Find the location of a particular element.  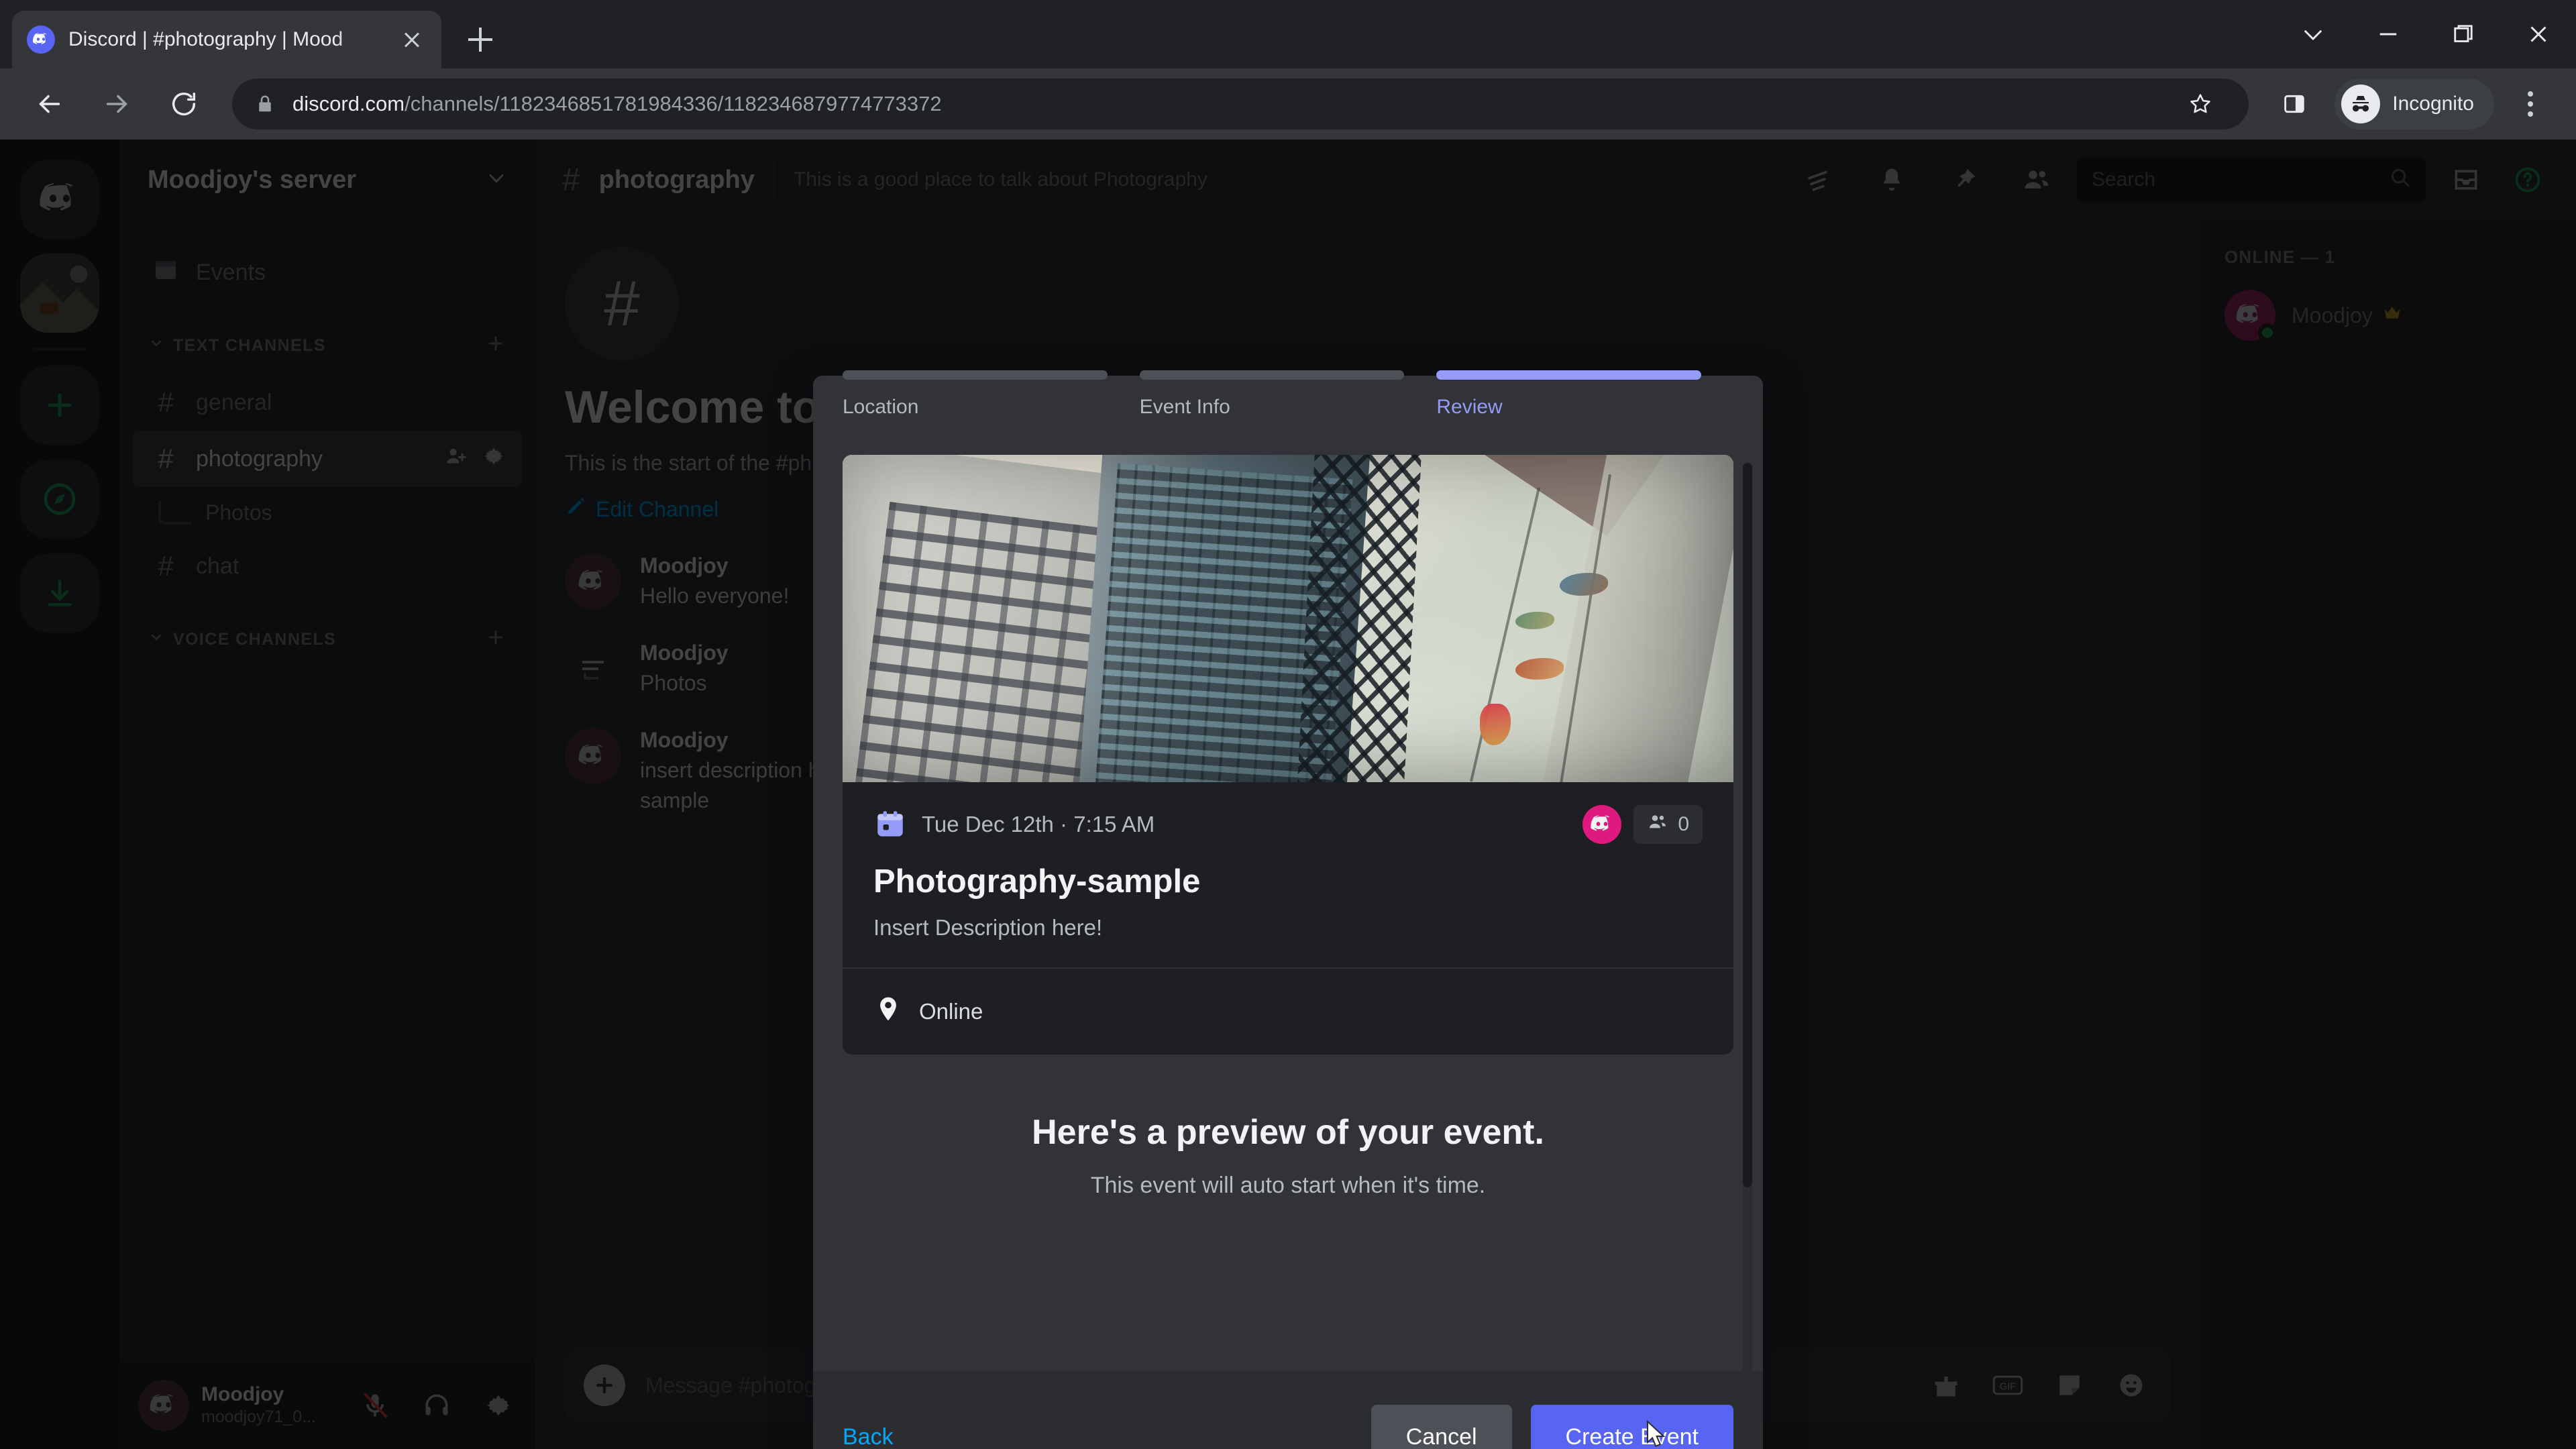

event-description: Insert Description here! is located at coordinates (988, 927).